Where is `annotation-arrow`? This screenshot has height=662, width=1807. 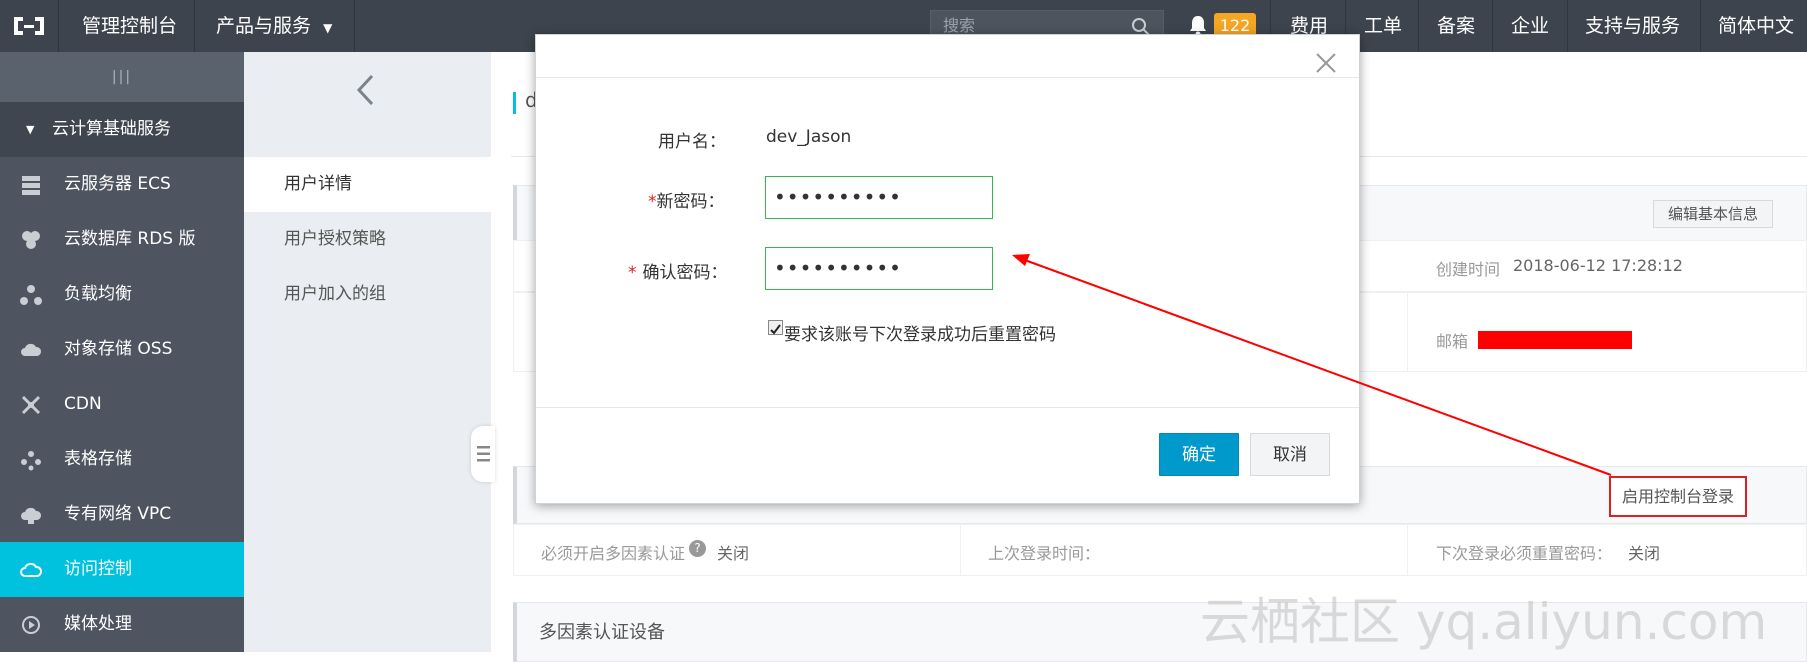 annotation-arrow is located at coordinates (1312, 365).